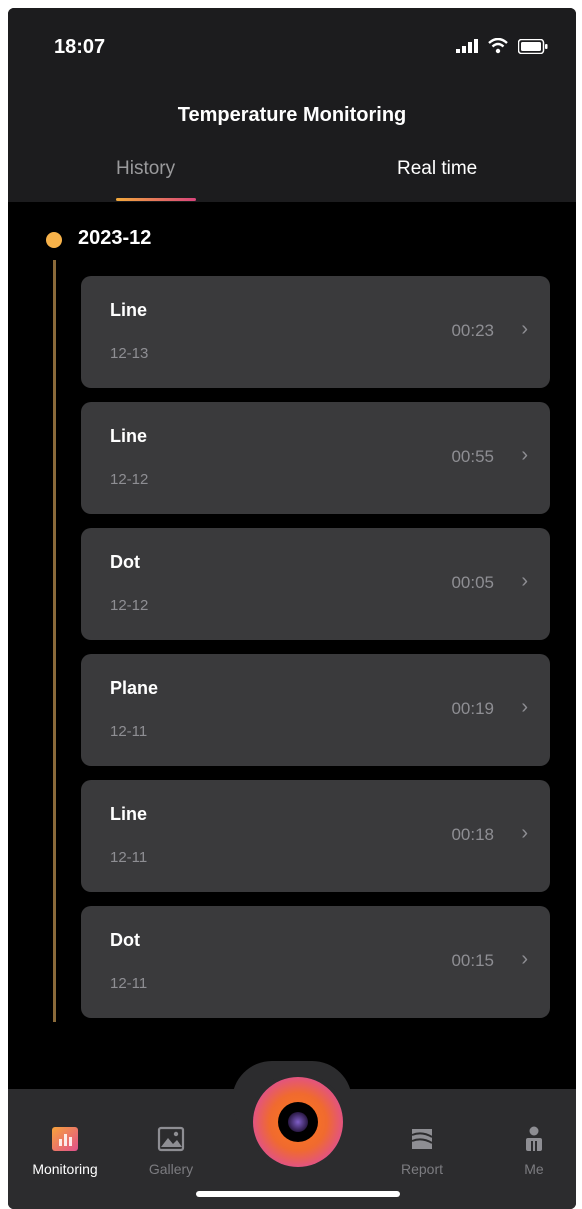 This screenshot has width=582, height=1209. I want to click on system-icons, so click(502, 46).